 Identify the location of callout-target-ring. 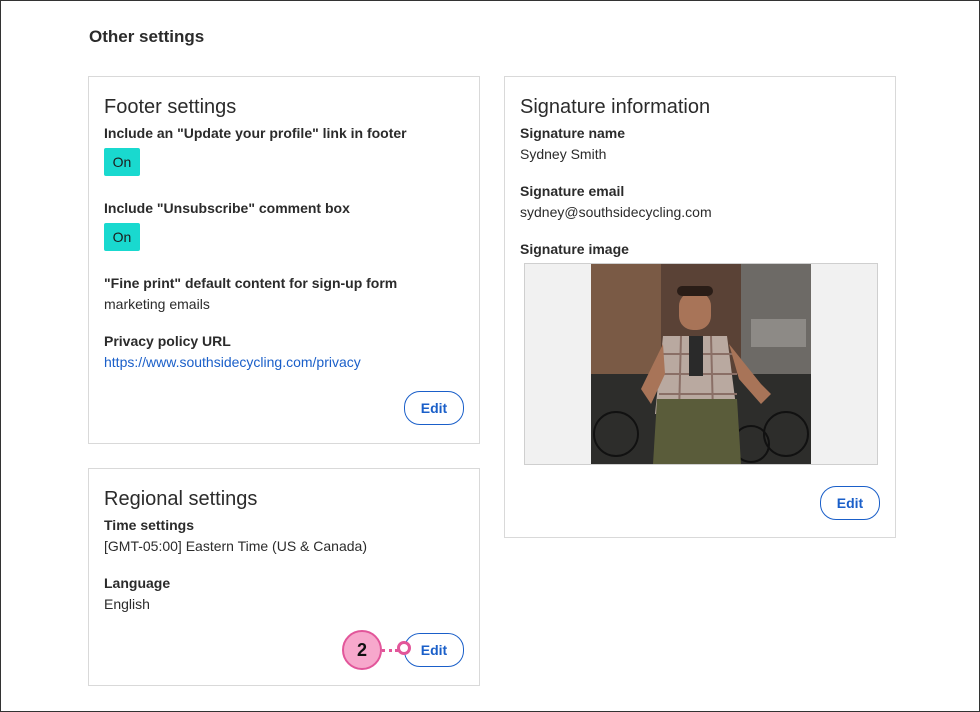
(404, 648).